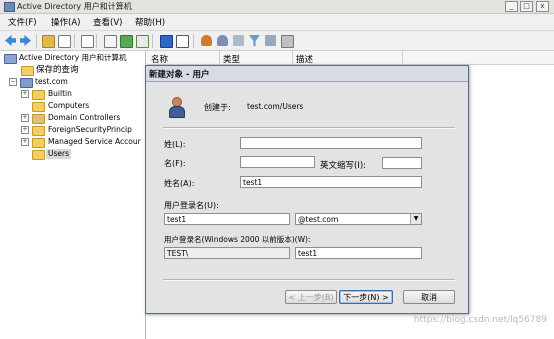 This screenshot has height=339, width=554. What do you see at coordinates (175, 144) in the screenshot?
I see `last-name-label: 姓(L):` at bounding box center [175, 144].